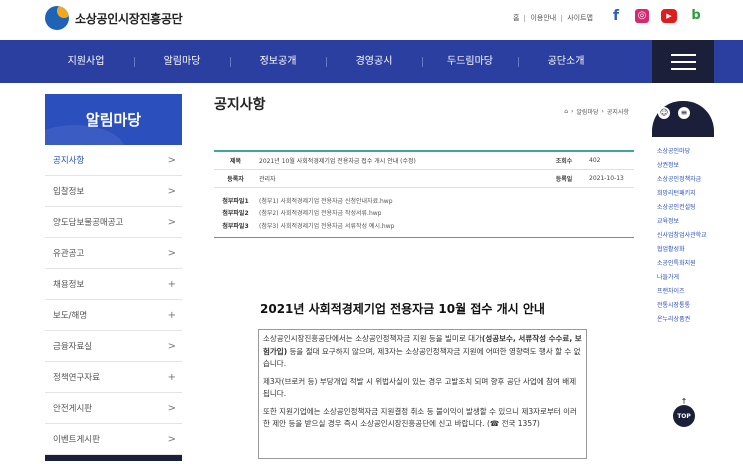  Describe the element at coordinates (73, 409) in the screenshot. I see `sidebar-item-label: 안전게시판` at that location.